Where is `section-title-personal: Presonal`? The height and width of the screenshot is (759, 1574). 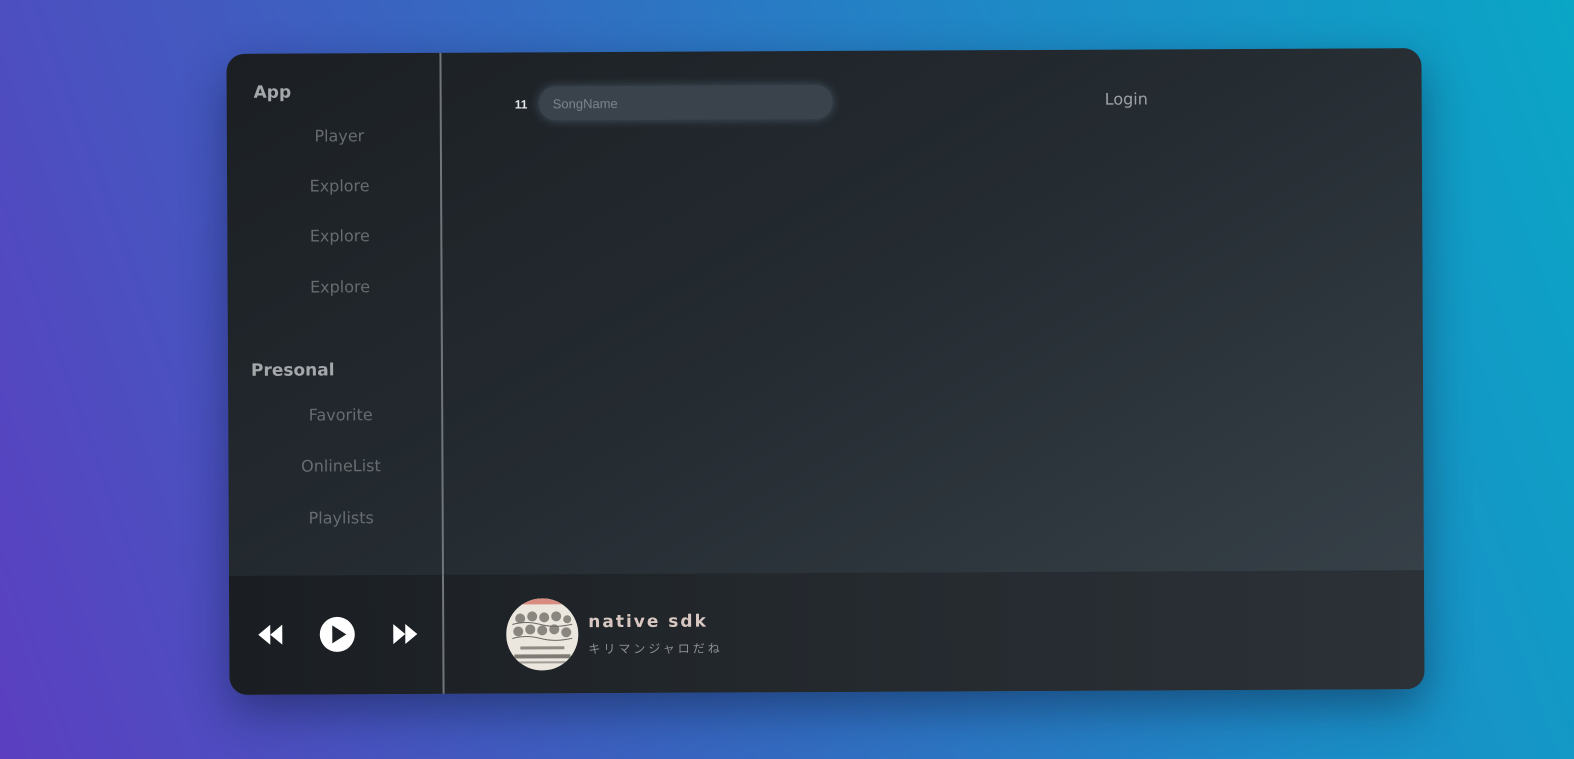
section-title-personal: Presonal is located at coordinates (292, 370).